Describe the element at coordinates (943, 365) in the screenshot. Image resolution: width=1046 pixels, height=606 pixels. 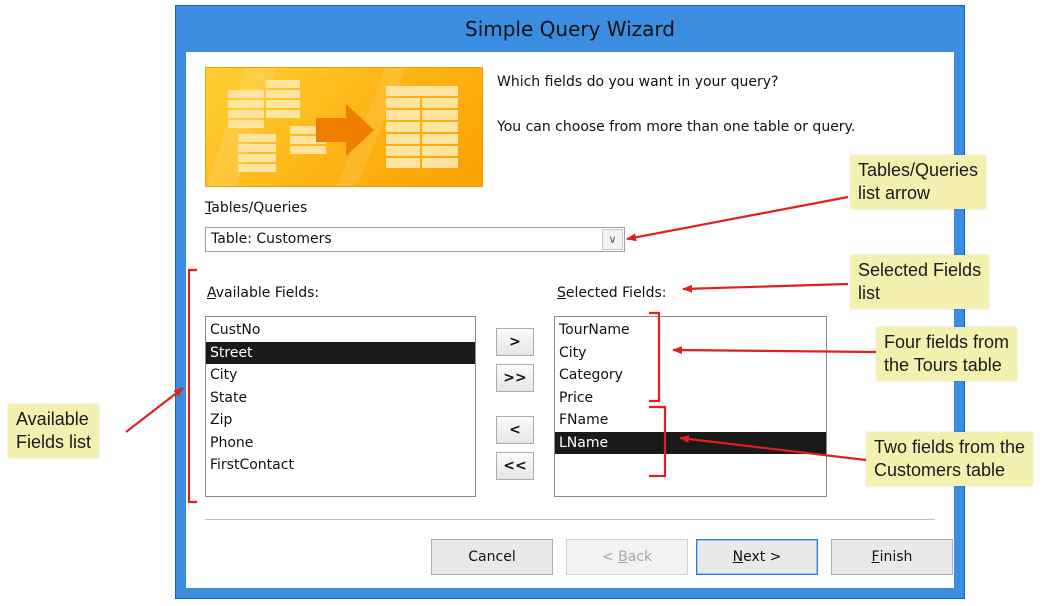
I see `callout-line: the Tours table` at that location.